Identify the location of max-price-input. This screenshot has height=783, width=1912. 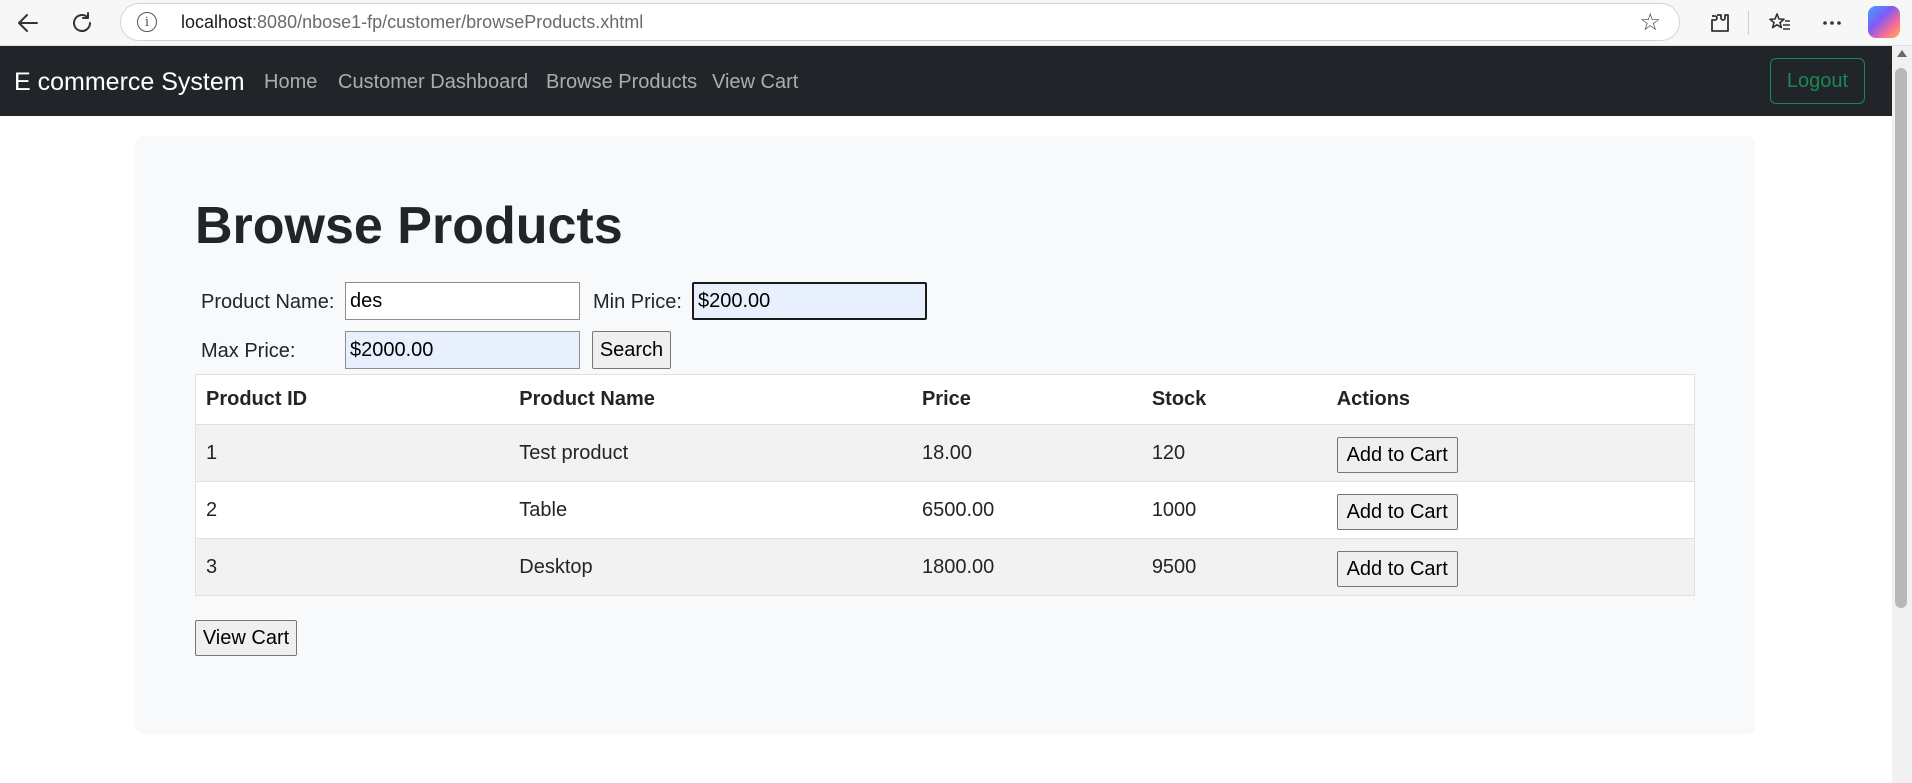
(462, 350).